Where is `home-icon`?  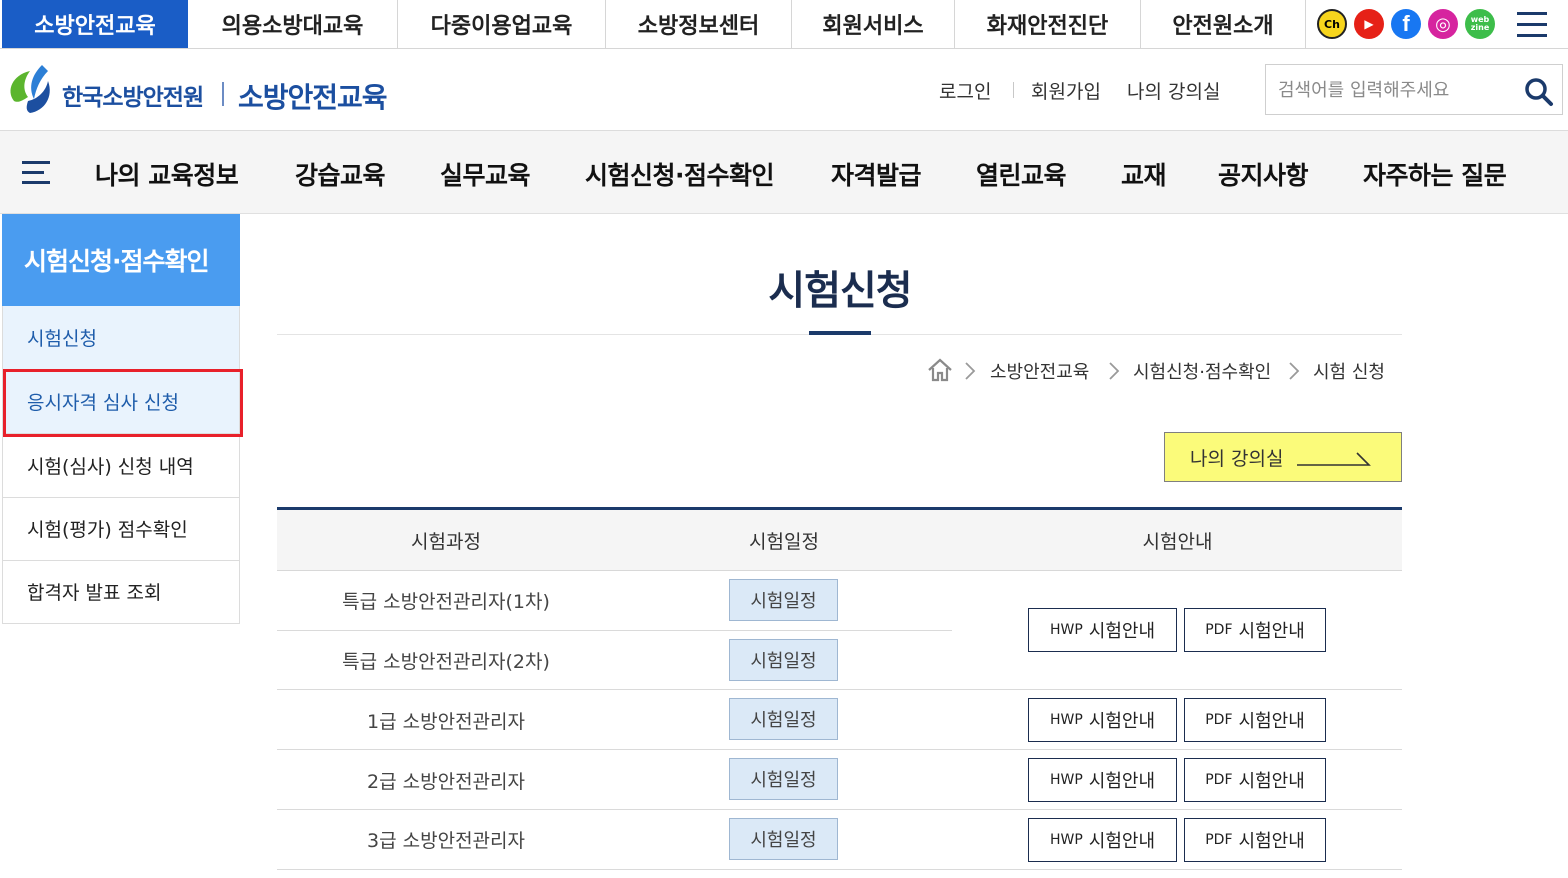
home-icon is located at coordinates (940, 370).